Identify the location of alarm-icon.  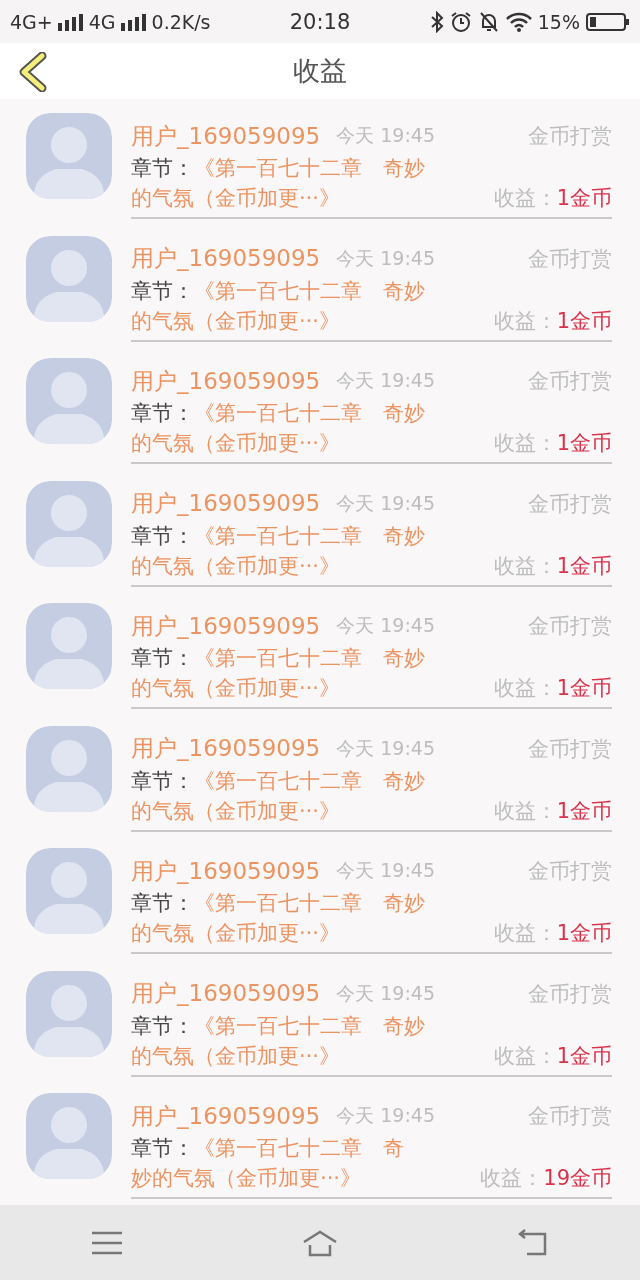
(460, 21).